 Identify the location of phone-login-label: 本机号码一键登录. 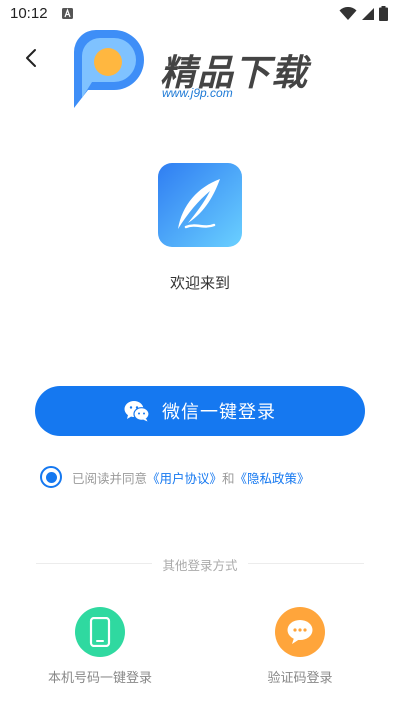
(99, 678).